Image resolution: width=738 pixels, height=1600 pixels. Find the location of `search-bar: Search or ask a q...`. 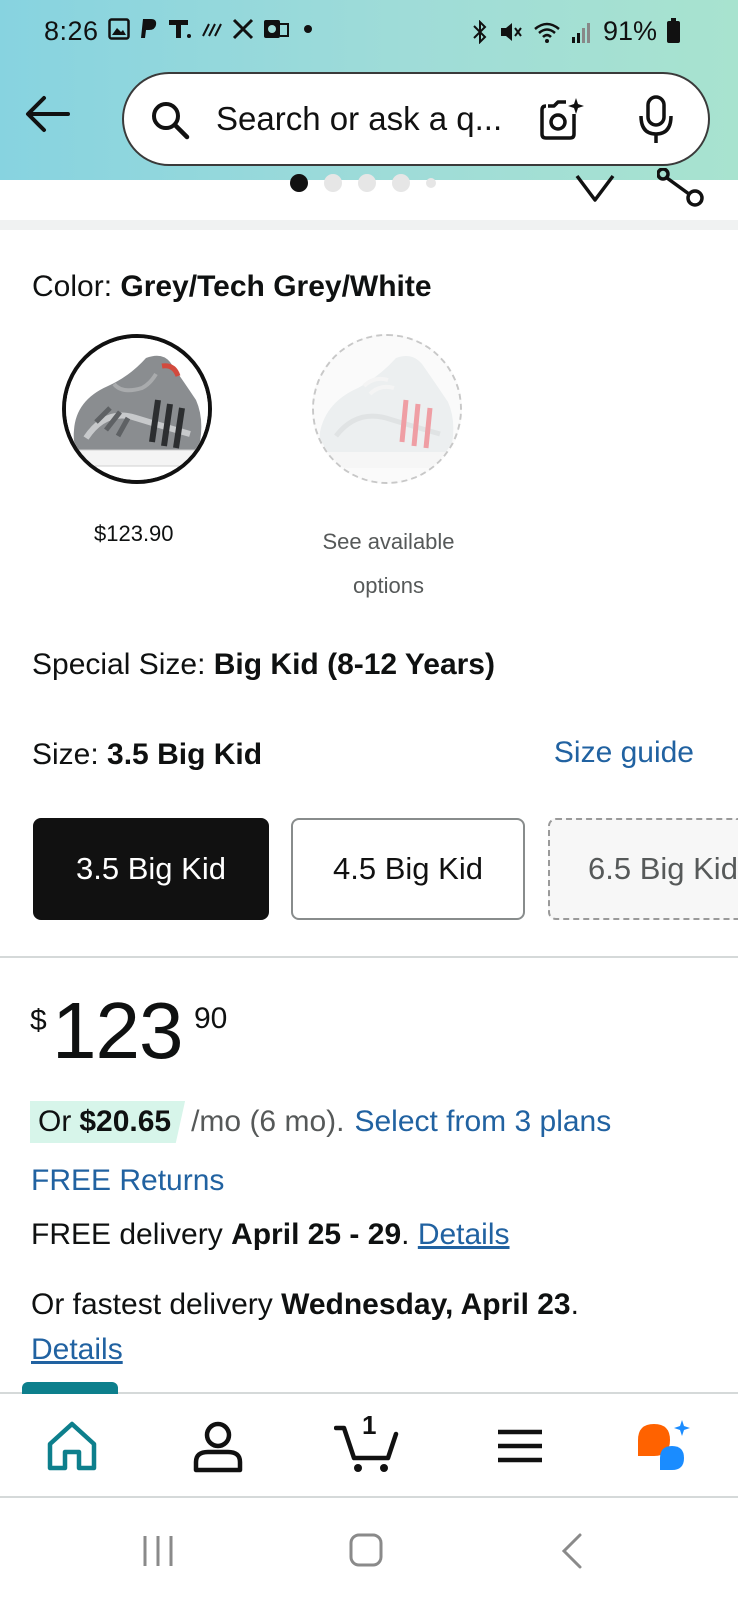

search-bar: Search or ask a q... is located at coordinates (416, 119).